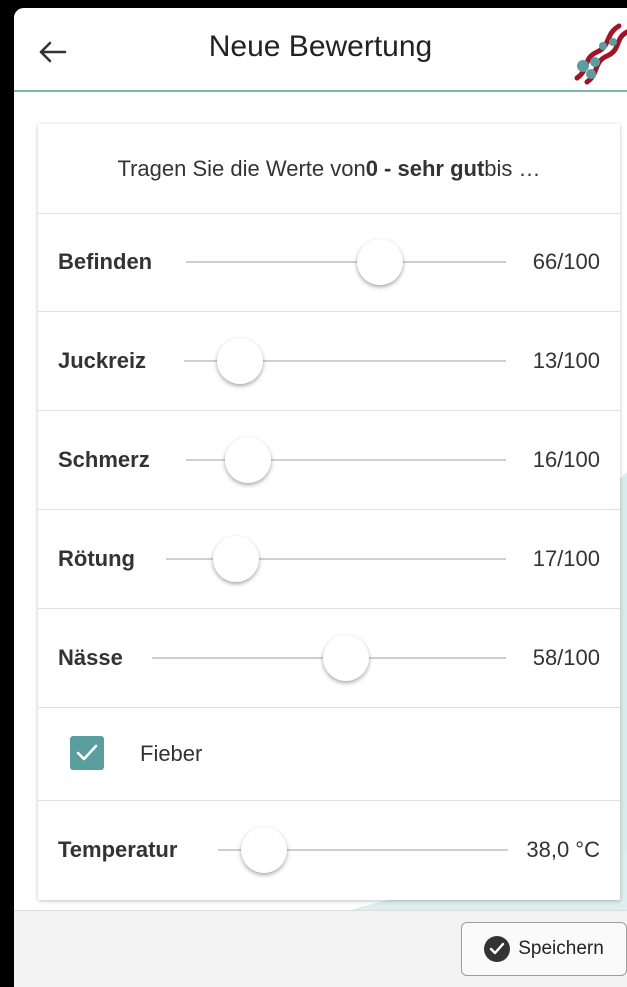 Image resolution: width=627 pixels, height=987 pixels. I want to click on slider-thumb-naesse, so click(346, 658).